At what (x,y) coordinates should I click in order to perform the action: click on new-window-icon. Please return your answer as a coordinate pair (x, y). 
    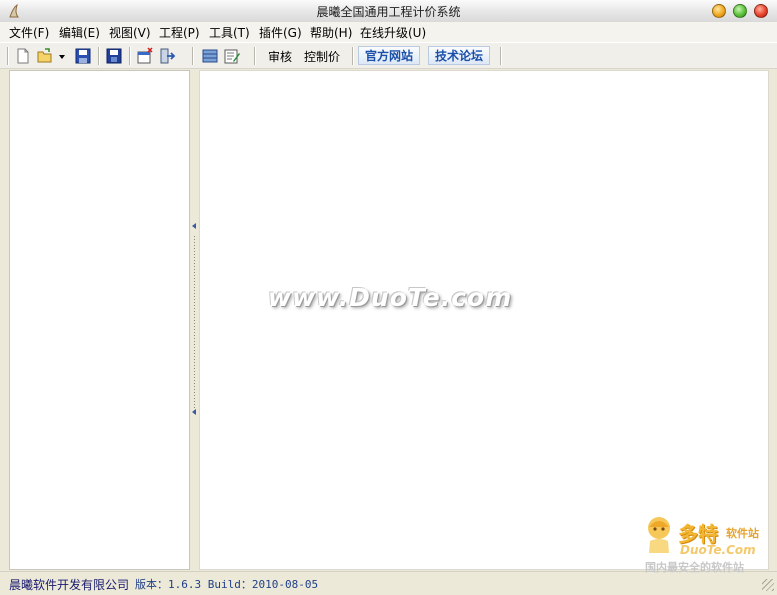
    Looking at the image, I should click on (145, 56).